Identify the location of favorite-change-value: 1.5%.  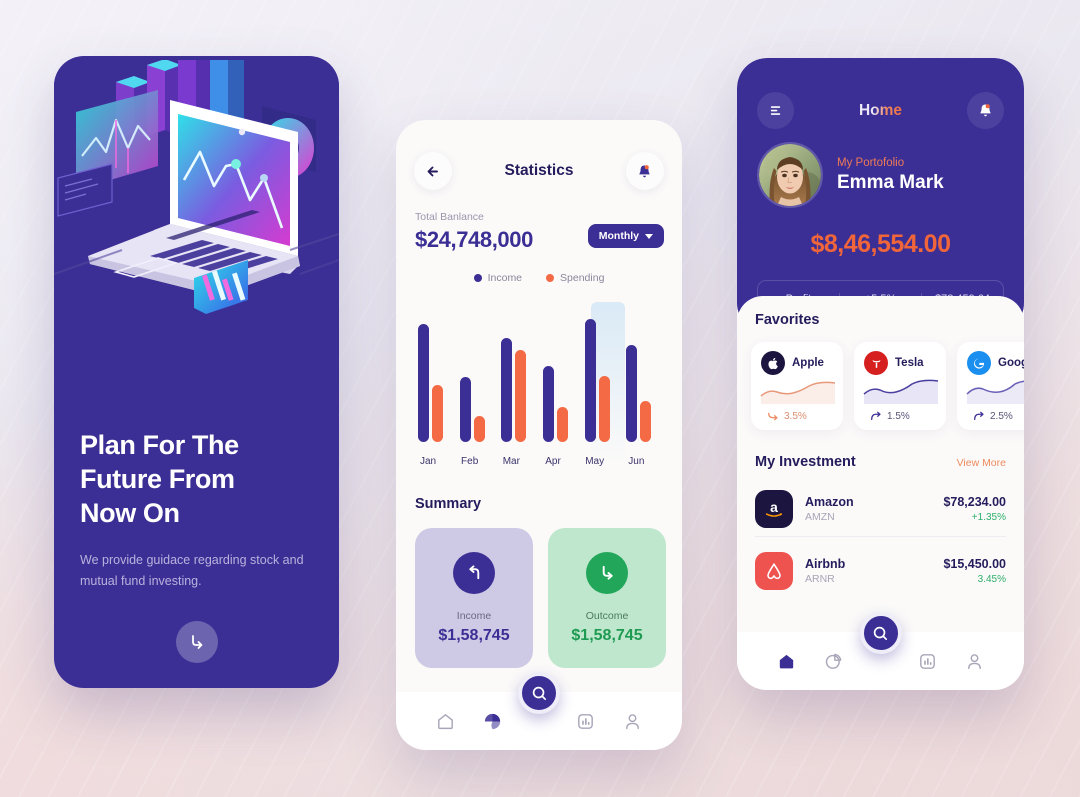
(898, 416).